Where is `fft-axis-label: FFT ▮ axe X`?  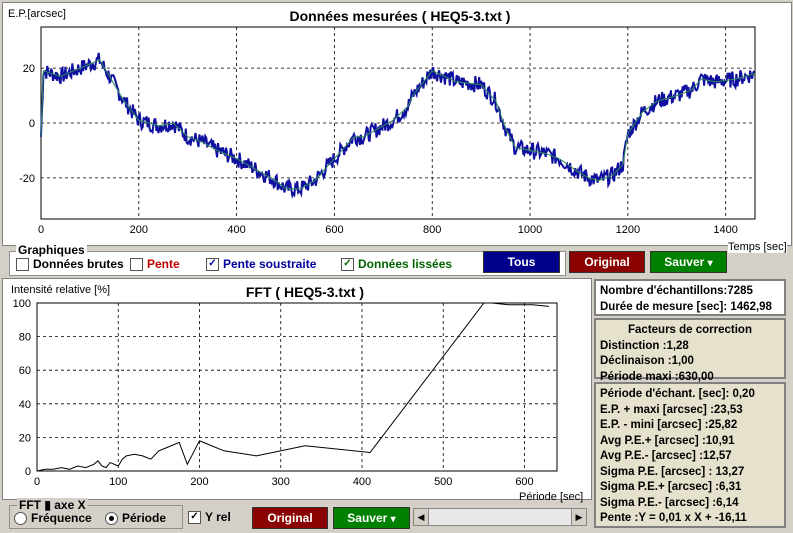
fft-axis-label: FFT ▮ axe X is located at coordinates (52, 505).